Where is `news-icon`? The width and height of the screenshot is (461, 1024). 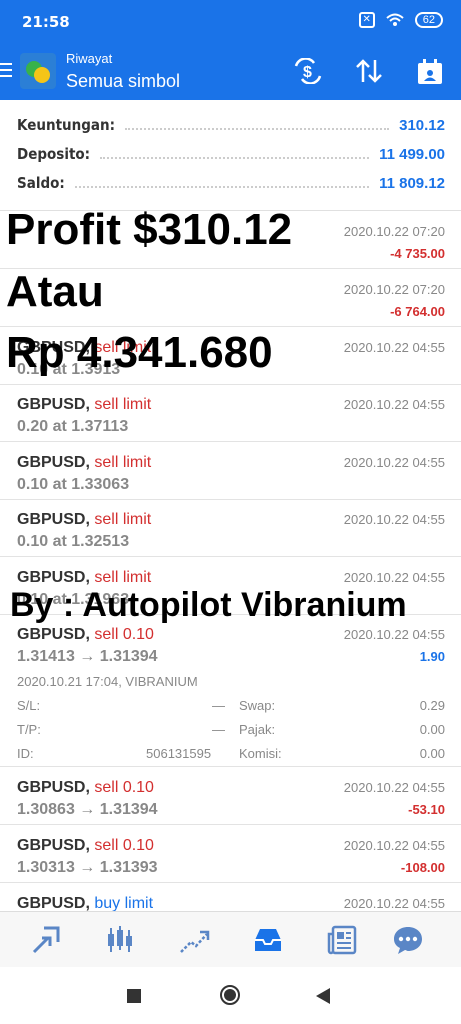
news-icon is located at coordinates (342, 940).